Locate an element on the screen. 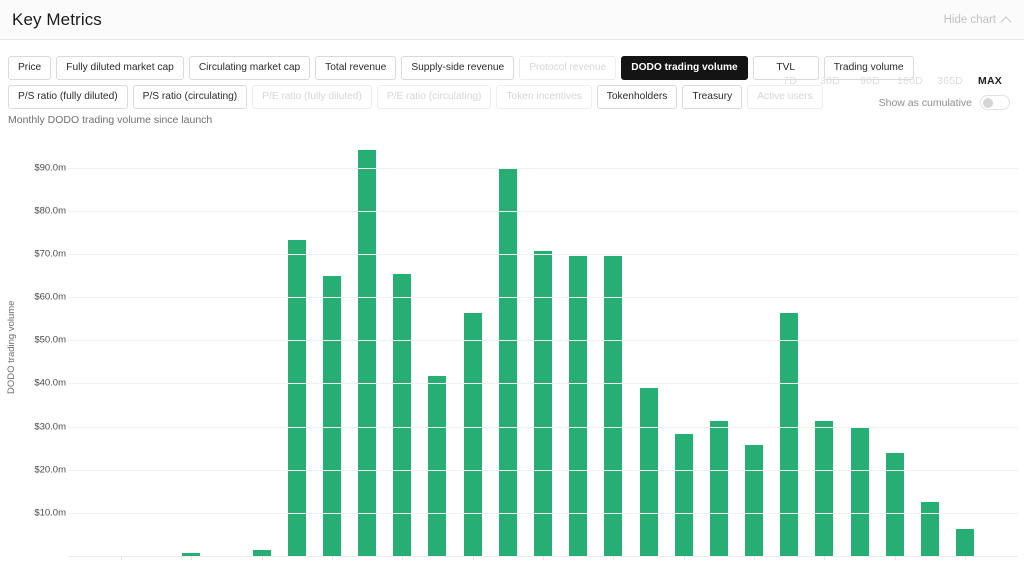 This screenshot has width=1024, height=571. chevron-up-icon is located at coordinates (1006, 21).